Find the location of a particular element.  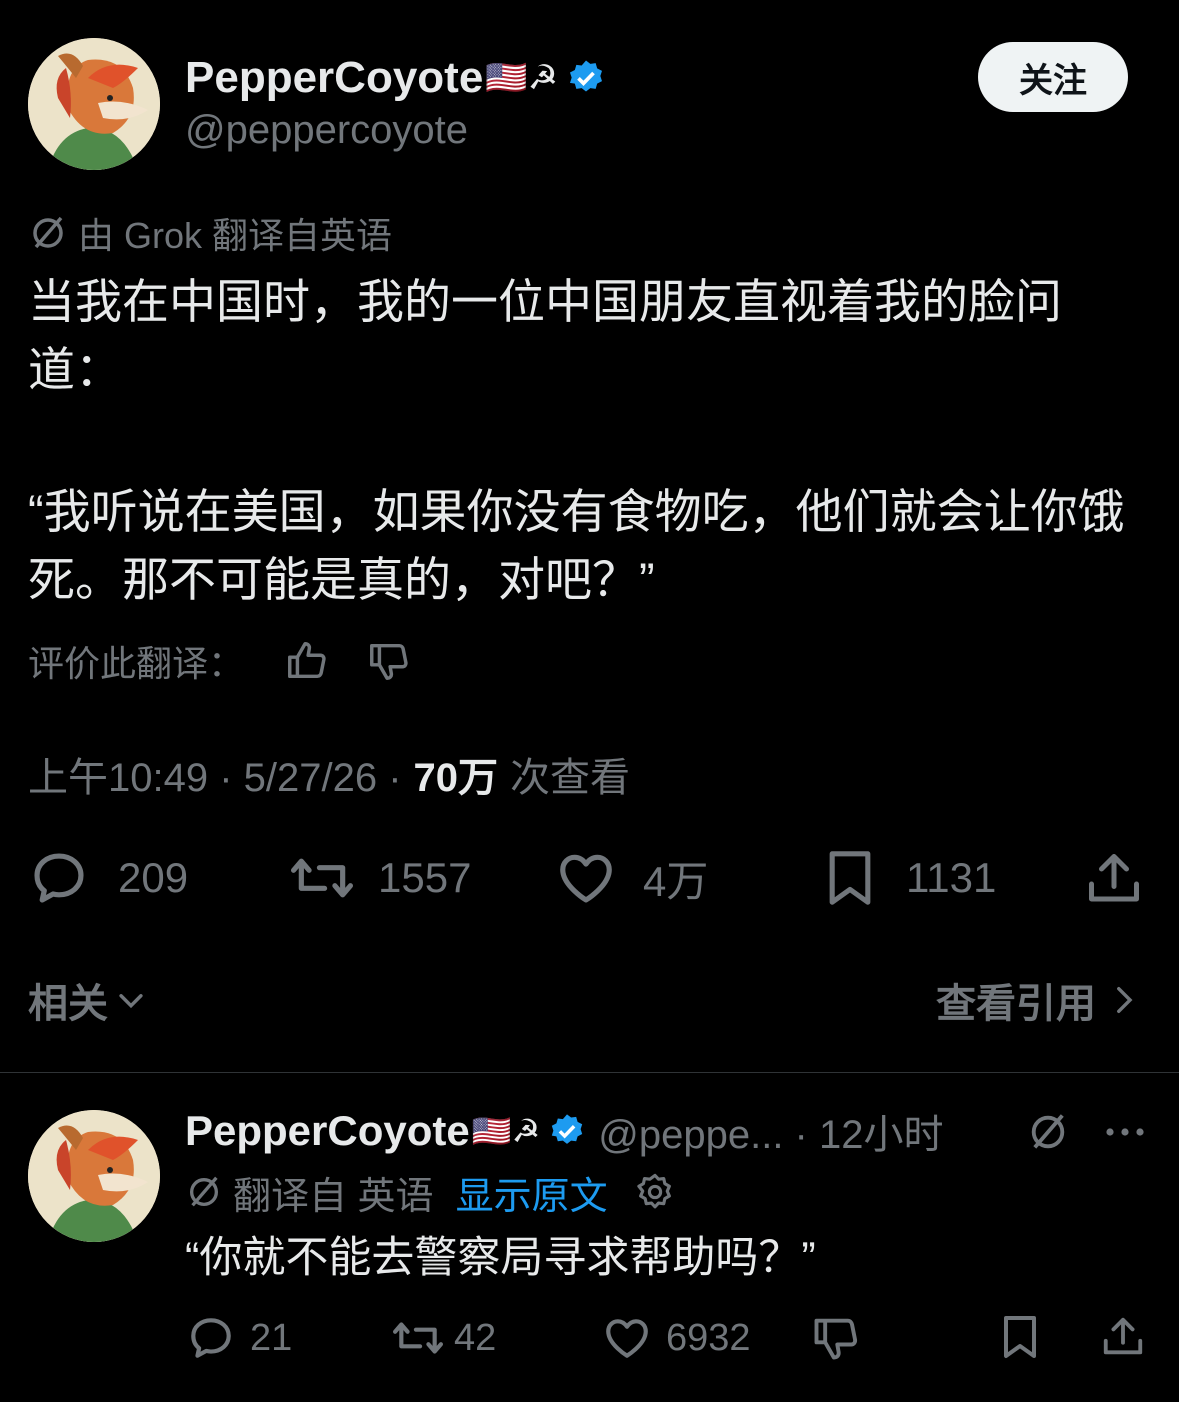

views-count: 70万 is located at coordinates (456, 778).